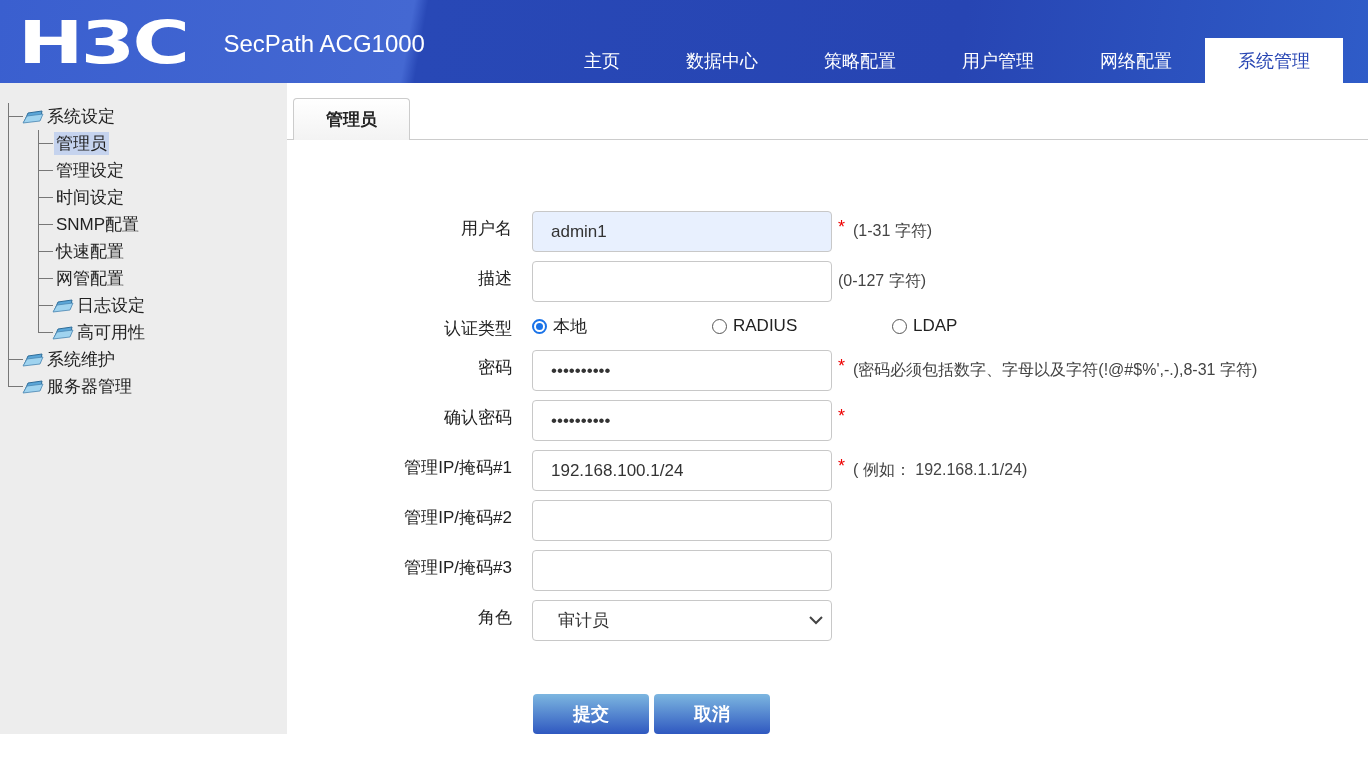  Describe the element at coordinates (81, 143) in the screenshot. I see `tree-item: 管理员` at that location.